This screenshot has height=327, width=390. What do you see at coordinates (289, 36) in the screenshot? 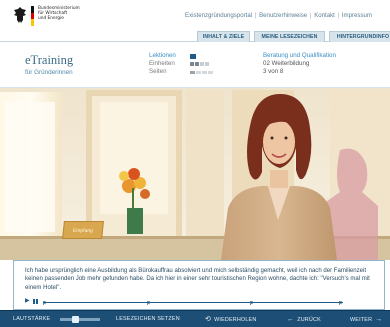
I see `tab-my-bookmarks: MEINE LESEZEICHEN` at bounding box center [289, 36].